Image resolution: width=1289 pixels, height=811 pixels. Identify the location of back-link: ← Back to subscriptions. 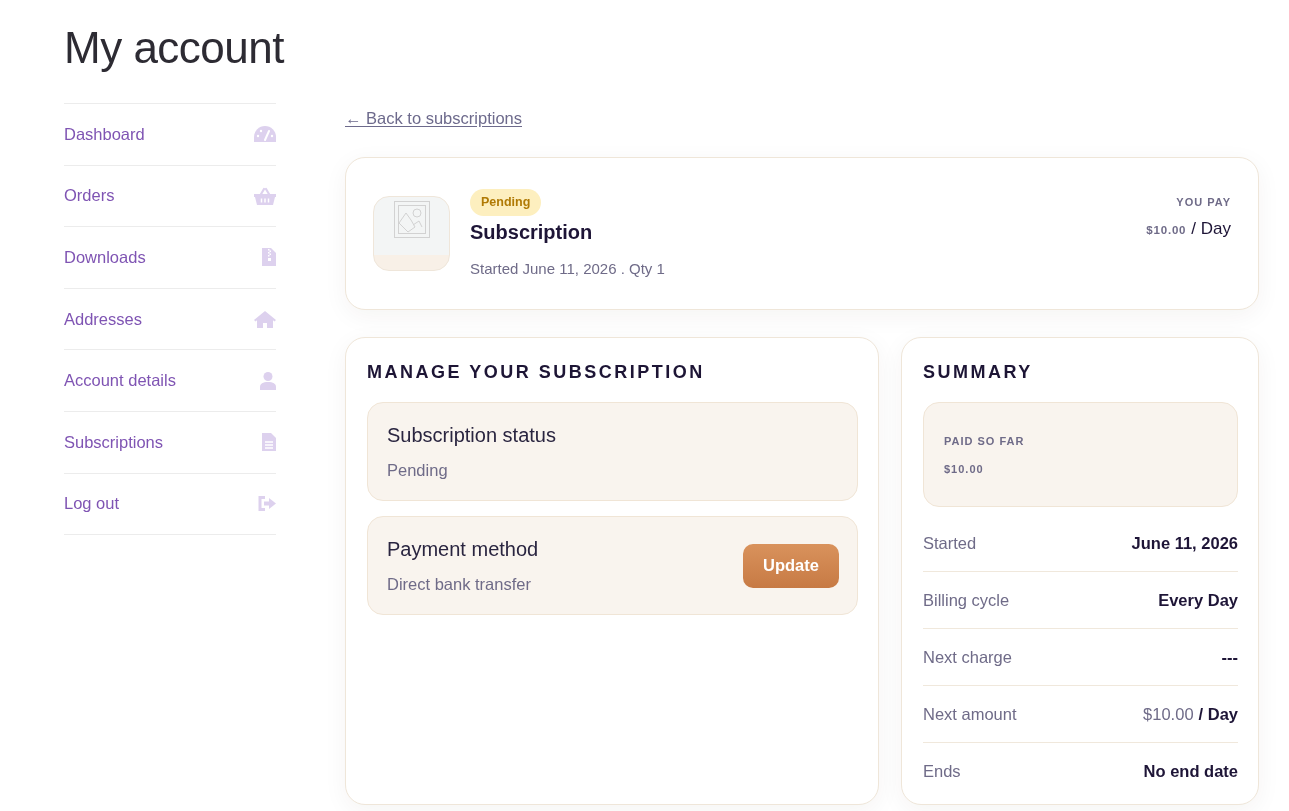
(433, 118).